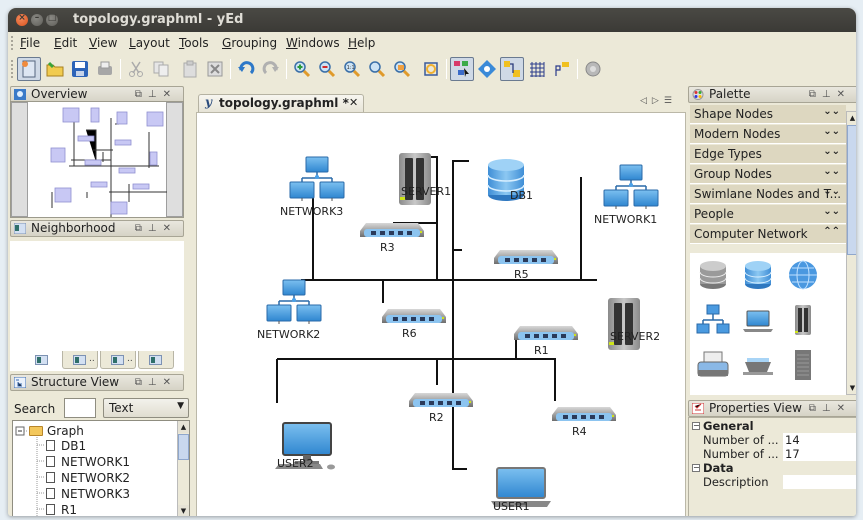 This screenshot has width=863, height=520. What do you see at coordinates (105, 69) in the screenshot?
I see `print-button` at bounding box center [105, 69].